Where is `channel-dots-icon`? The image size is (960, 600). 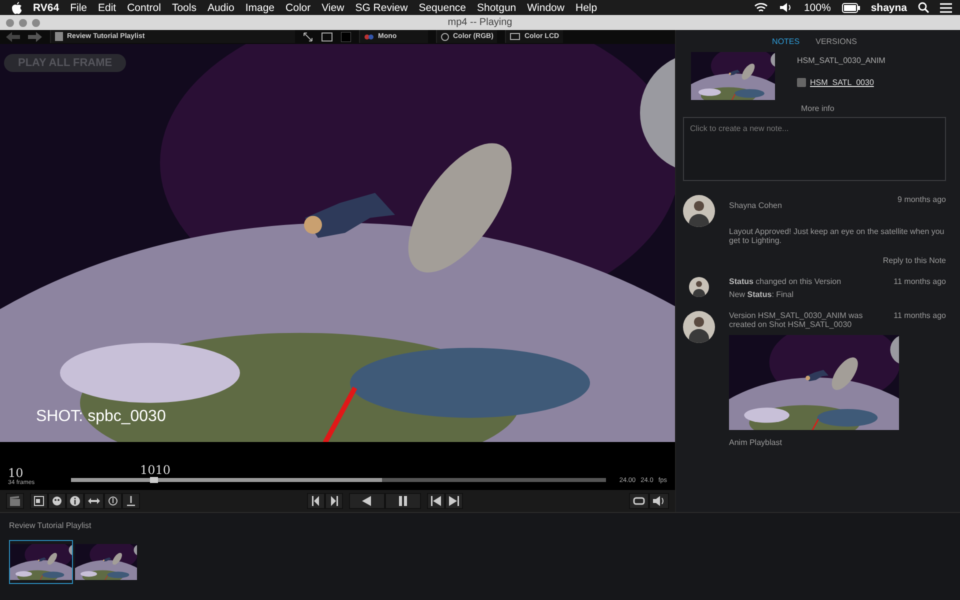 channel-dots-icon is located at coordinates (369, 37).